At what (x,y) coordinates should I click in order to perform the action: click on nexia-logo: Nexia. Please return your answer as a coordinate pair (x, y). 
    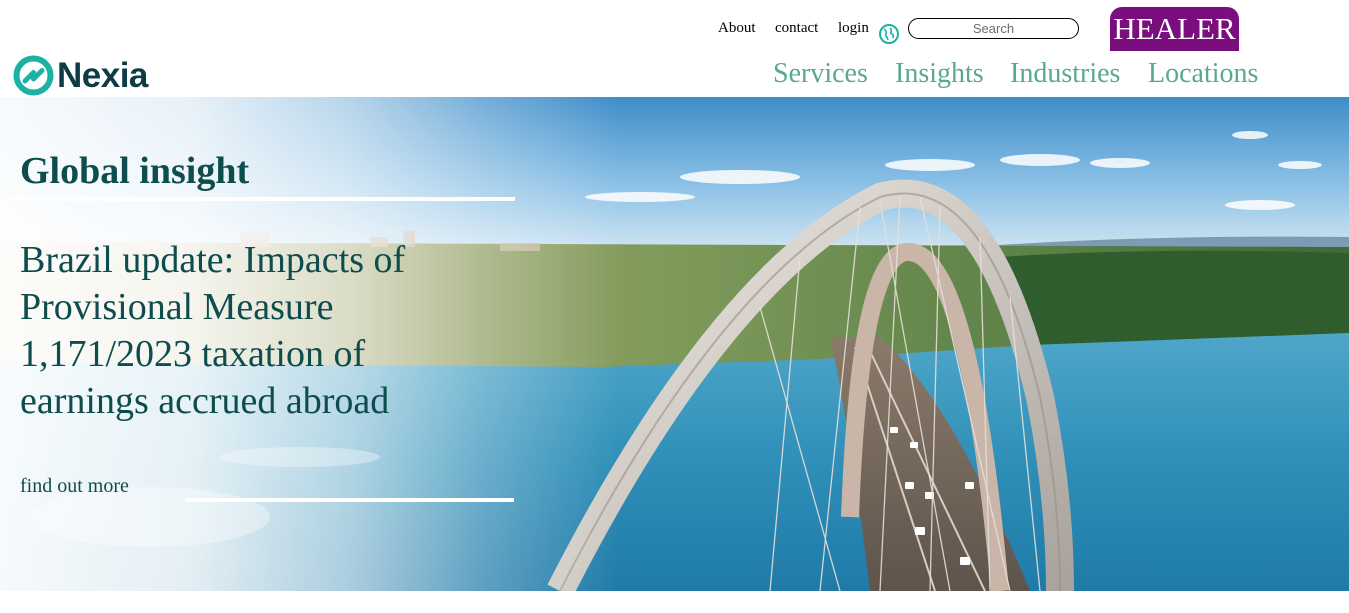
    Looking at the image, I should click on (80, 75).